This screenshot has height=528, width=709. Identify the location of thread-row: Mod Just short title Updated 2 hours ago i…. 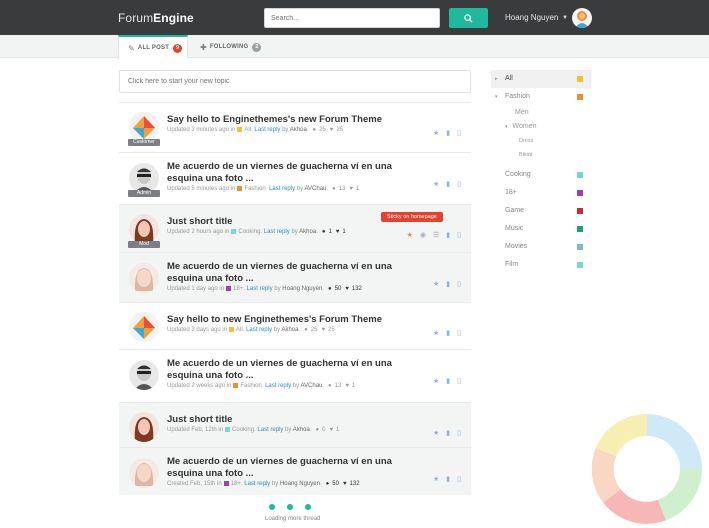
(295, 228).